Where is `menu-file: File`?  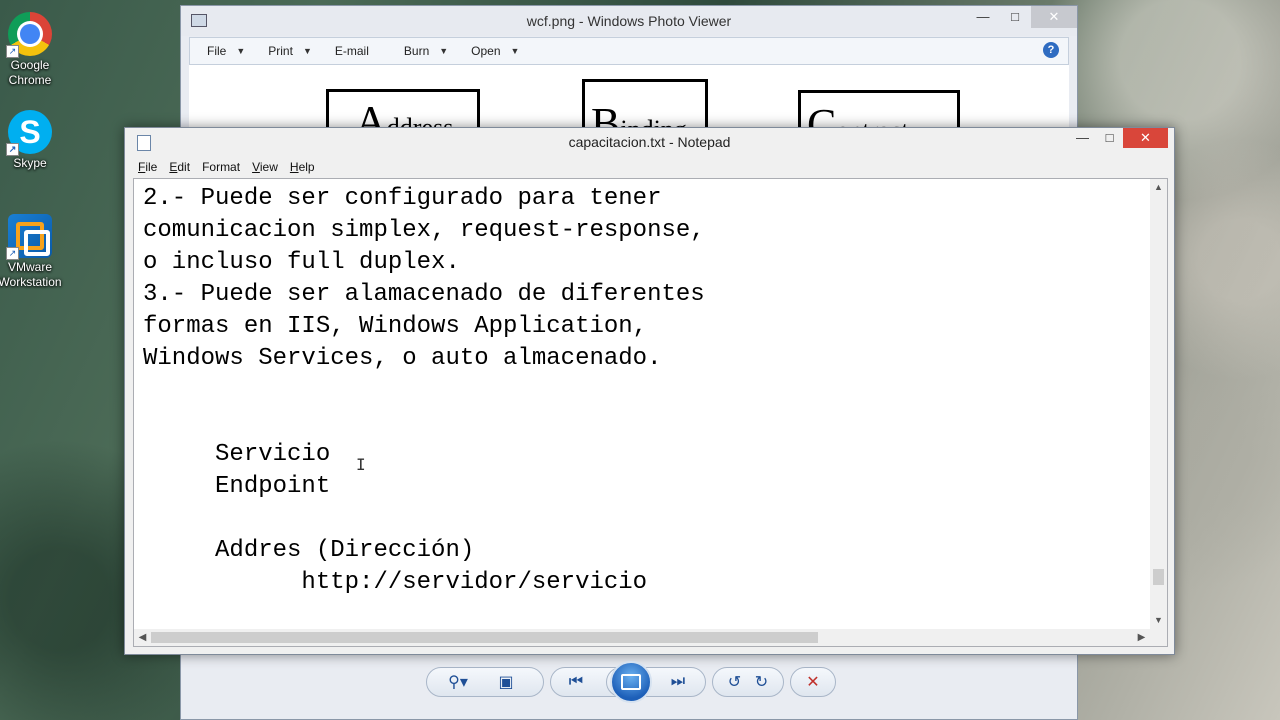
menu-file: File is located at coordinates (147, 167).